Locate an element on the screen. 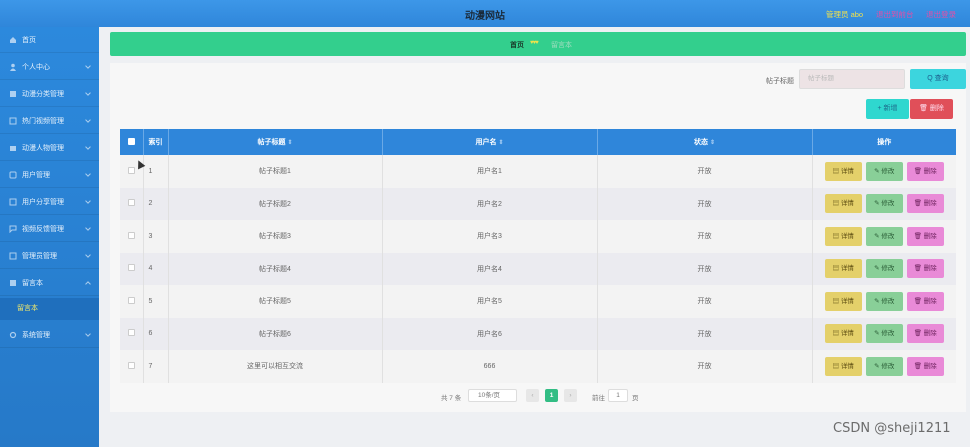 Image resolution: width=970 pixels, height=447 pixels. watermark: CSDN @sheji1211 is located at coordinates (892, 428).